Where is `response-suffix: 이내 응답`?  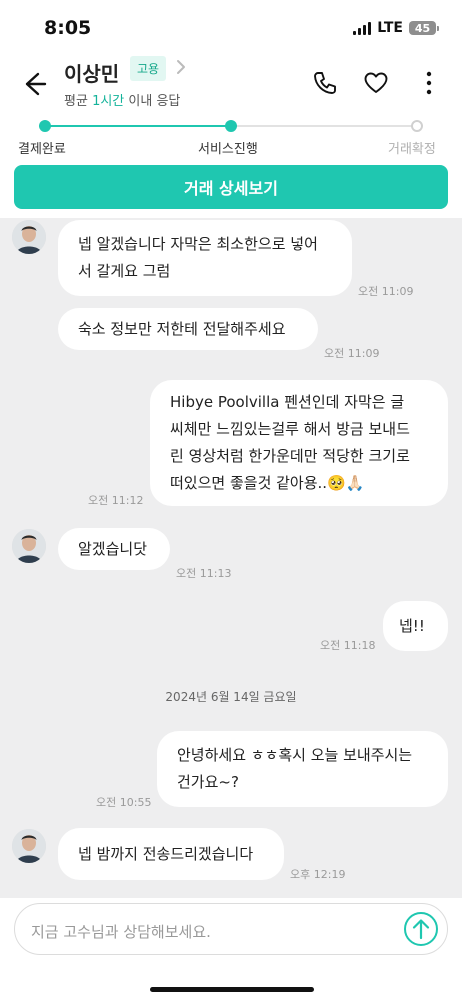
response-suffix: 이내 응답 is located at coordinates (152, 101).